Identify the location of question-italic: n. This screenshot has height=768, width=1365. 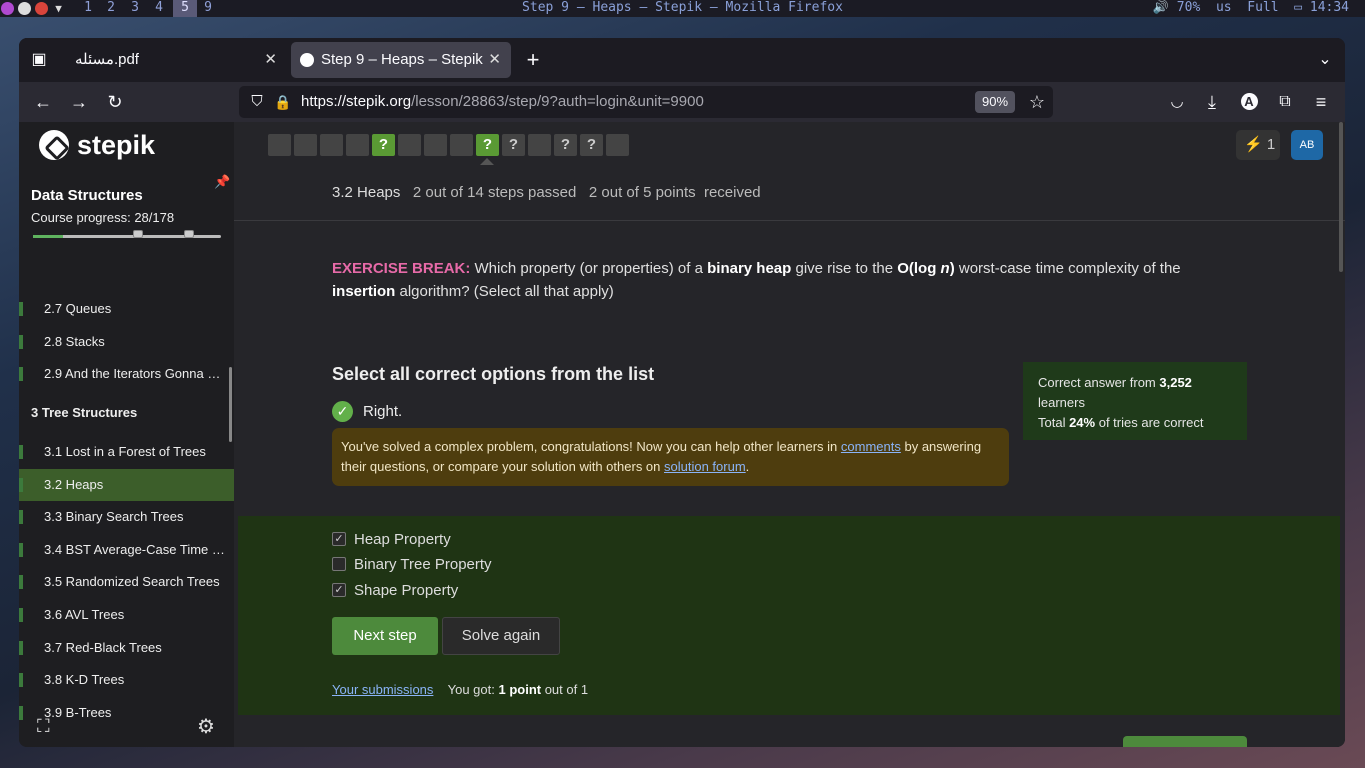
(945, 268).